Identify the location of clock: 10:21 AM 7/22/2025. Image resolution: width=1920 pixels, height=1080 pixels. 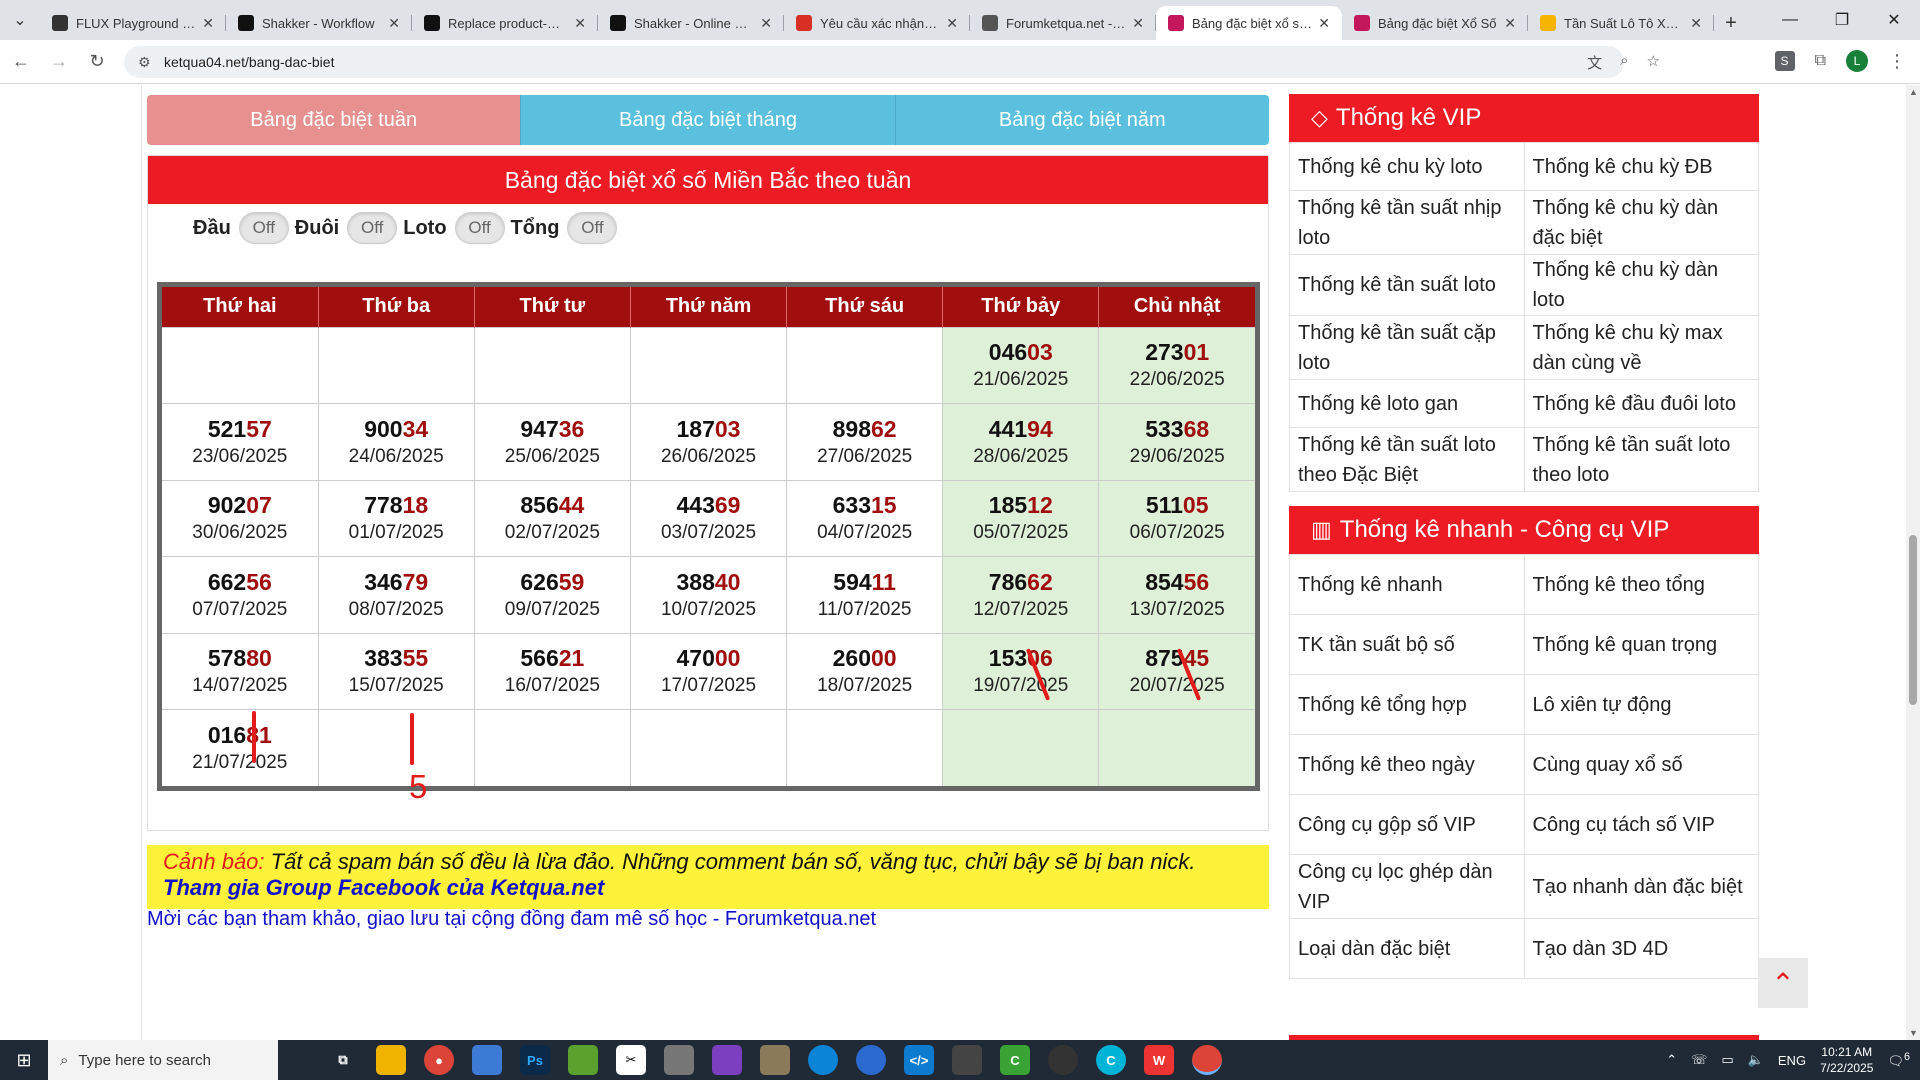
(1846, 1060).